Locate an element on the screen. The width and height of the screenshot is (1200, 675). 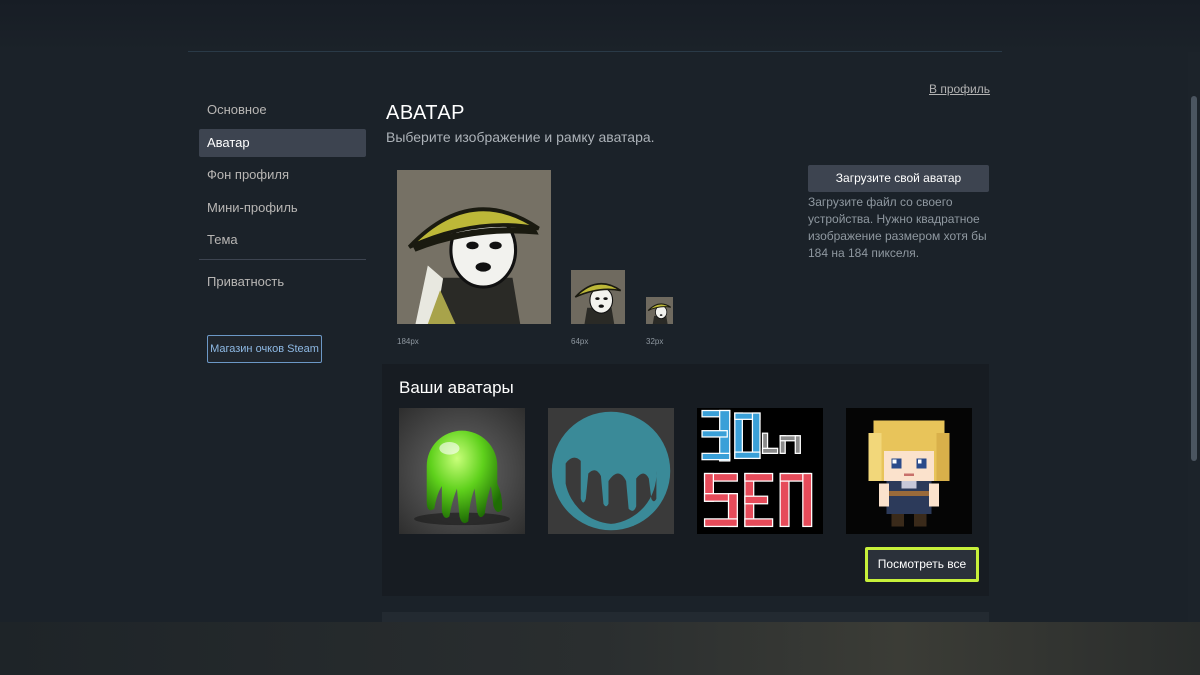
sidebar-item-privacy: Приватность is located at coordinates (282, 282).